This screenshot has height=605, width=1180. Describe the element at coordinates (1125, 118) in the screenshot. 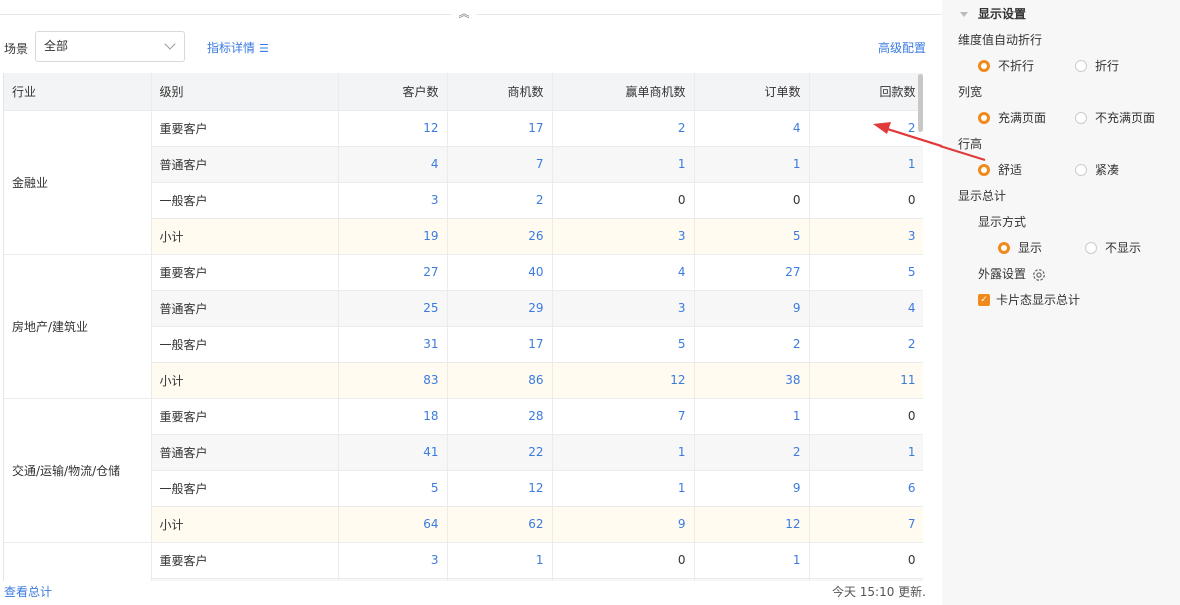

I see `radio-not-fill-page-label: 不充满页面` at that location.